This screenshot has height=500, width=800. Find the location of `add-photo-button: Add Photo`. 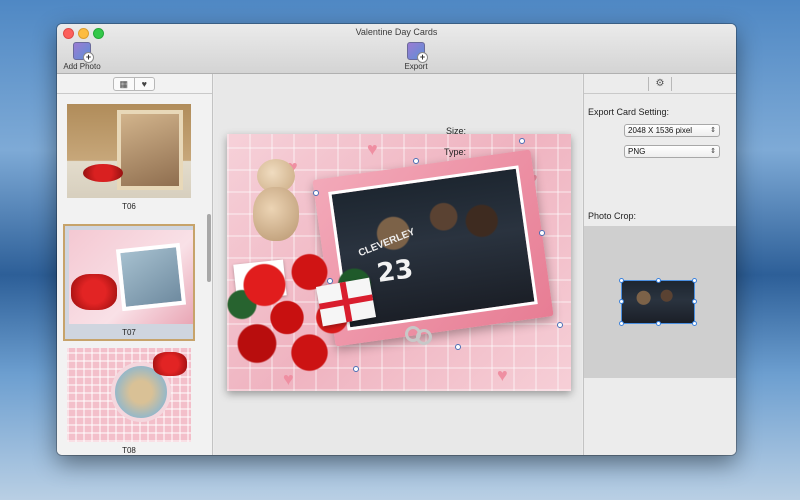

add-photo-button: Add Photo is located at coordinates (82, 56).